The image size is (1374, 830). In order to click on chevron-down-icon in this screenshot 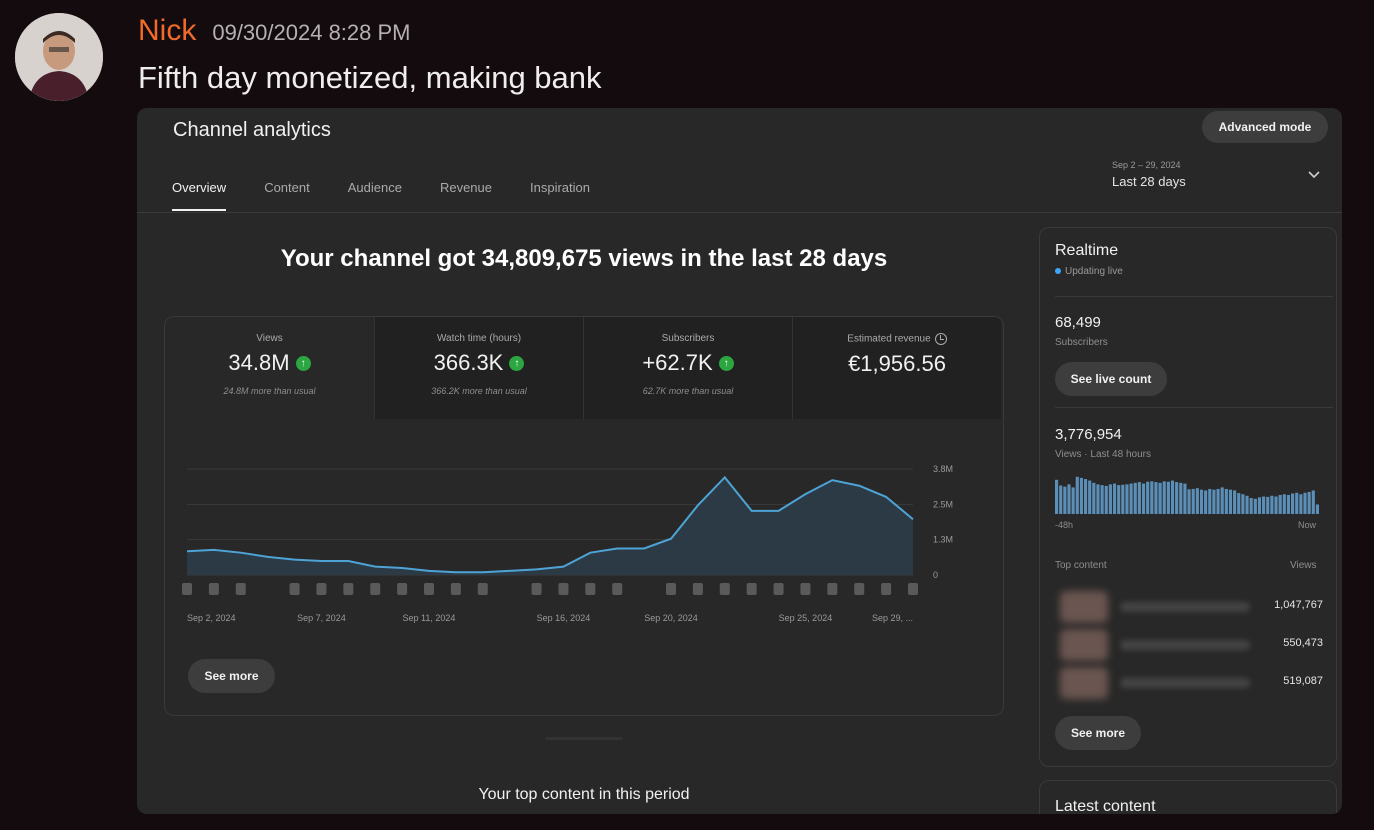, I will do `click(1314, 175)`.